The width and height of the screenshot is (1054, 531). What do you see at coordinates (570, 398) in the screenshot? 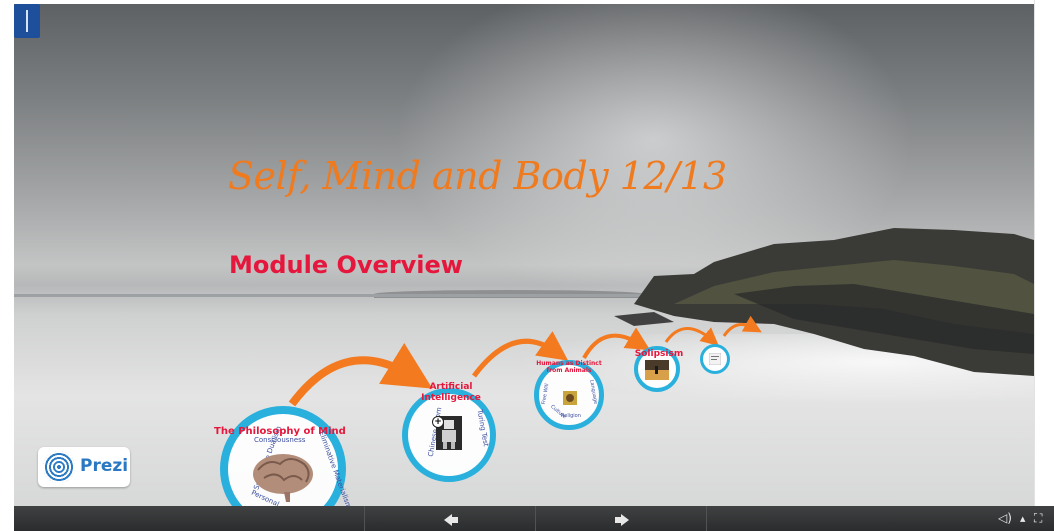
I see `animal-image` at bounding box center [570, 398].